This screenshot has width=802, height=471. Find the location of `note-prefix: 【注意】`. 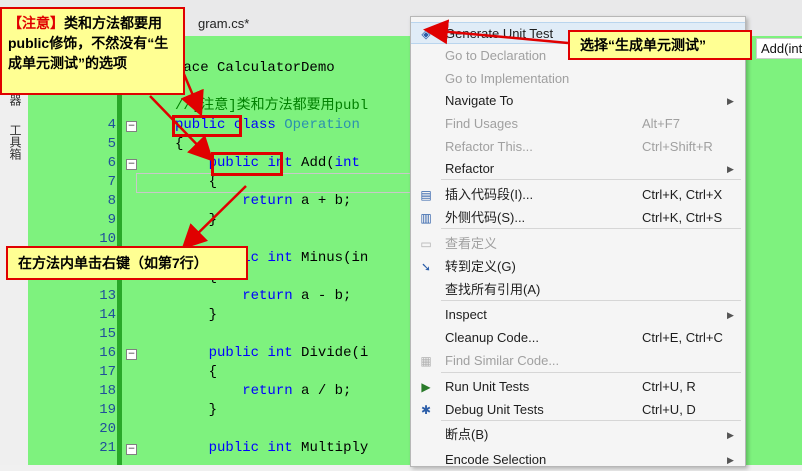

note-prefix: 【注意】 is located at coordinates (36, 23).